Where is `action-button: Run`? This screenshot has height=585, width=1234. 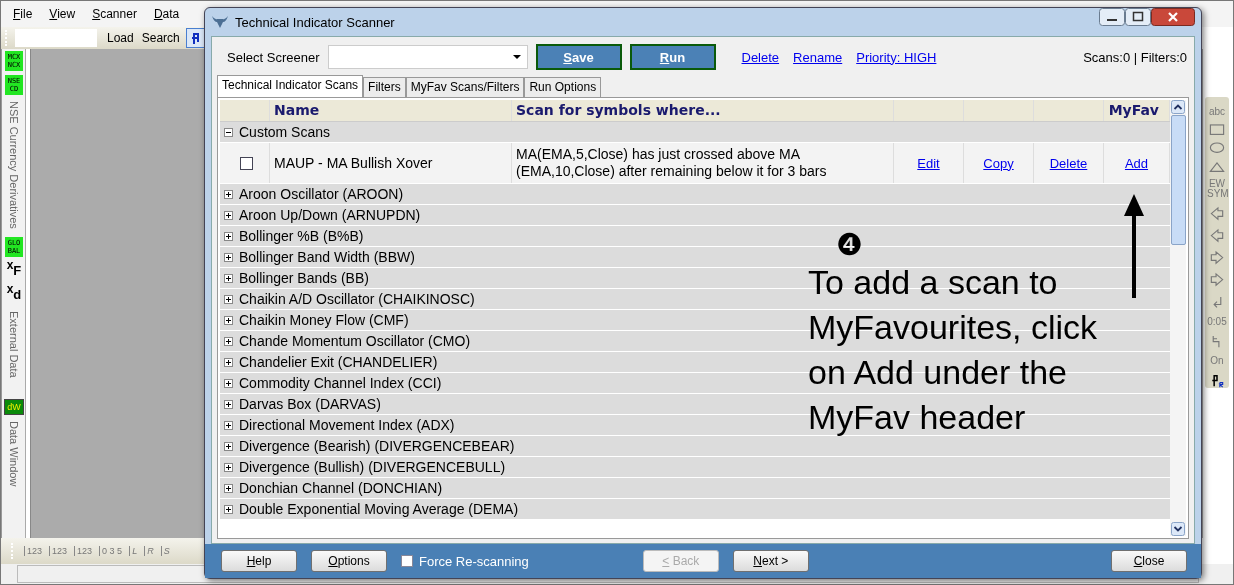 action-button: Run is located at coordinates (672, 57).